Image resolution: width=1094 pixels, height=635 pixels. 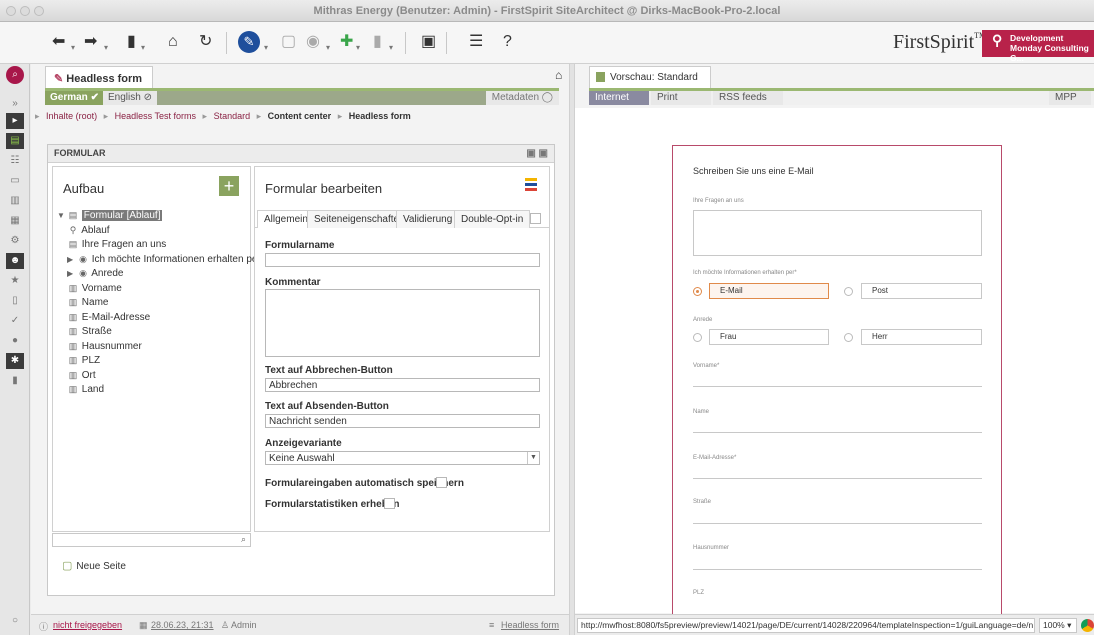 What do you see at coordinates (152, 348) in the screenshot?
I see `tree-item: ▥ Hausnummer` at bounding box center [152, 348].